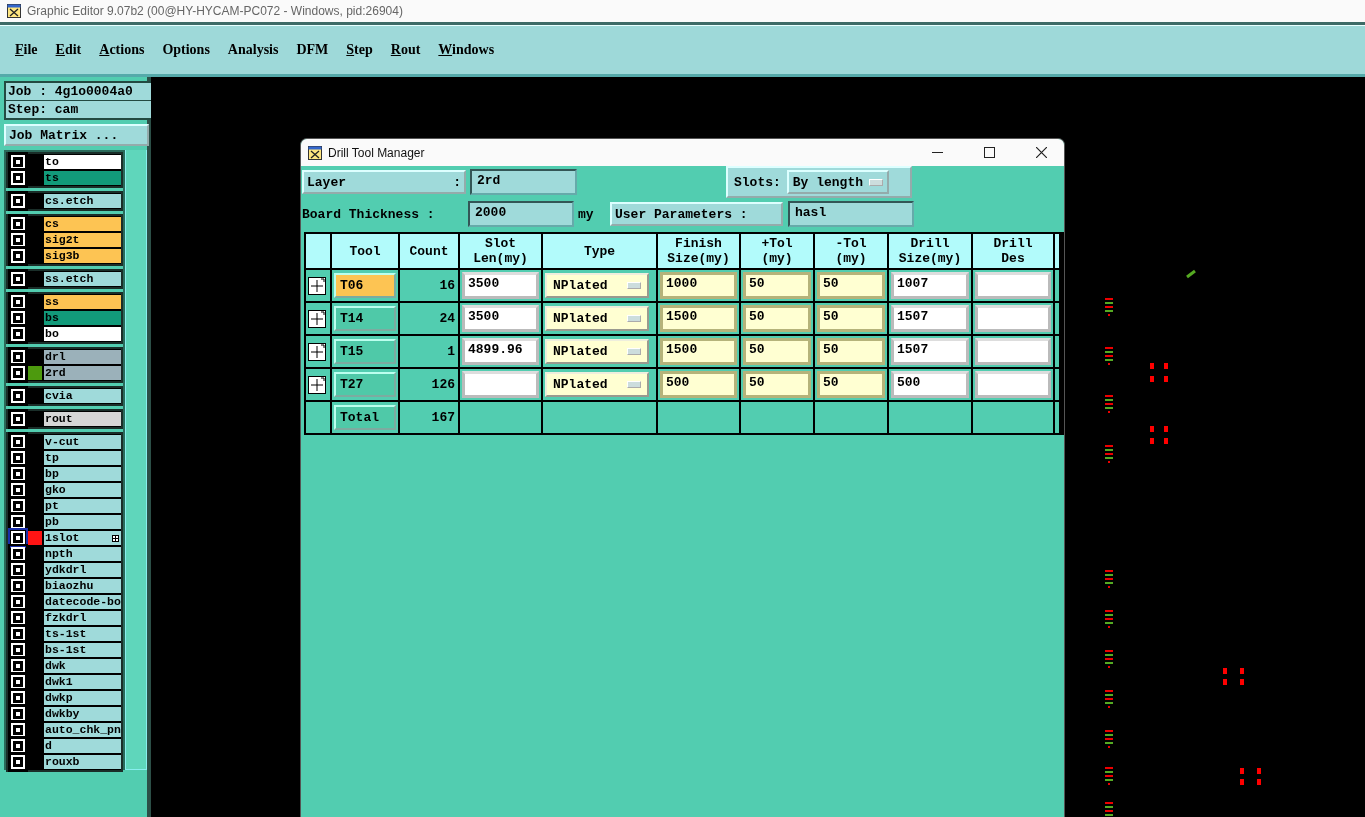 The image size is (1365, 817). What do you see at coordinates (82, 714) in the screenshot?
I see `layer-name: dwkby` at bounding box center [82, 714].